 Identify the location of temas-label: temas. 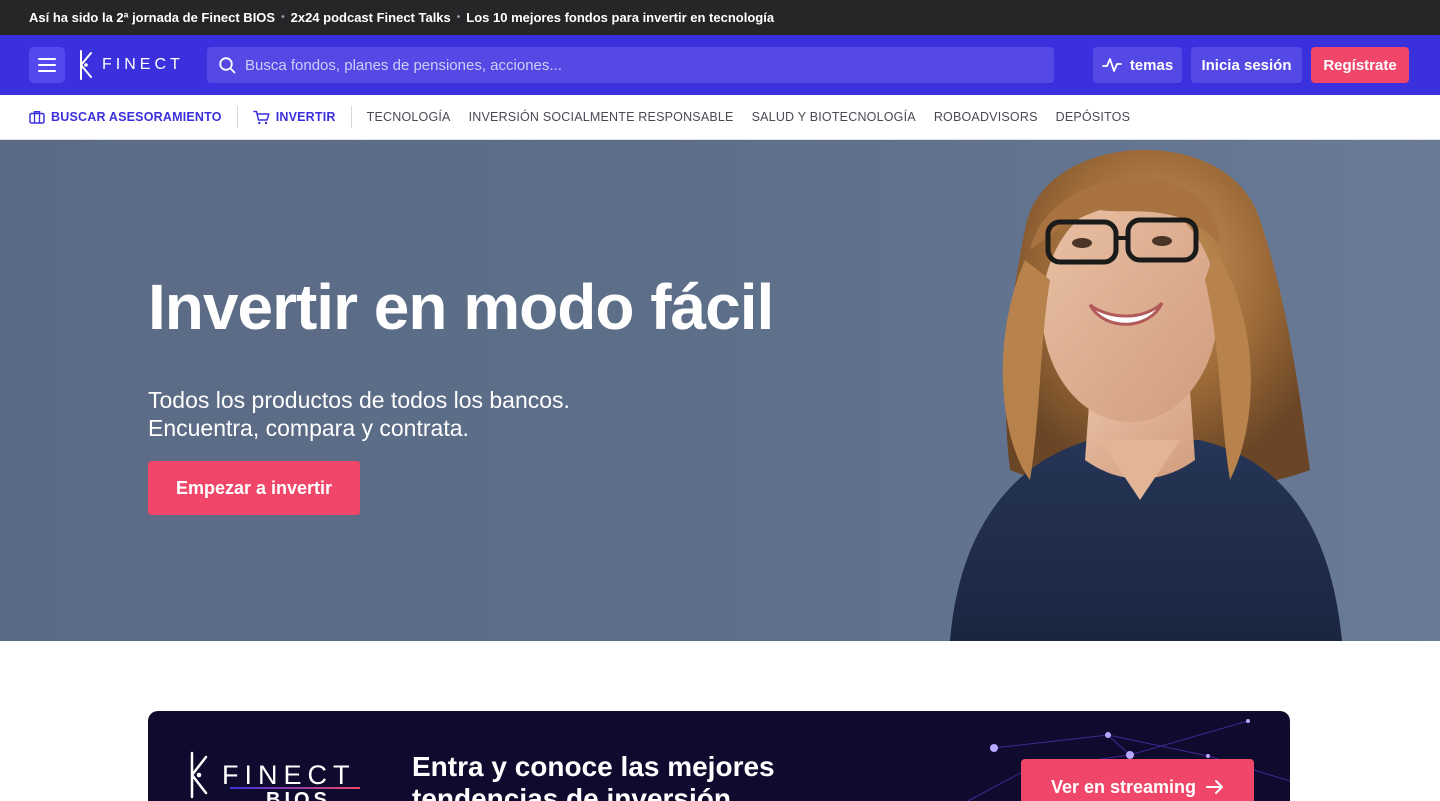
(1151, 65).